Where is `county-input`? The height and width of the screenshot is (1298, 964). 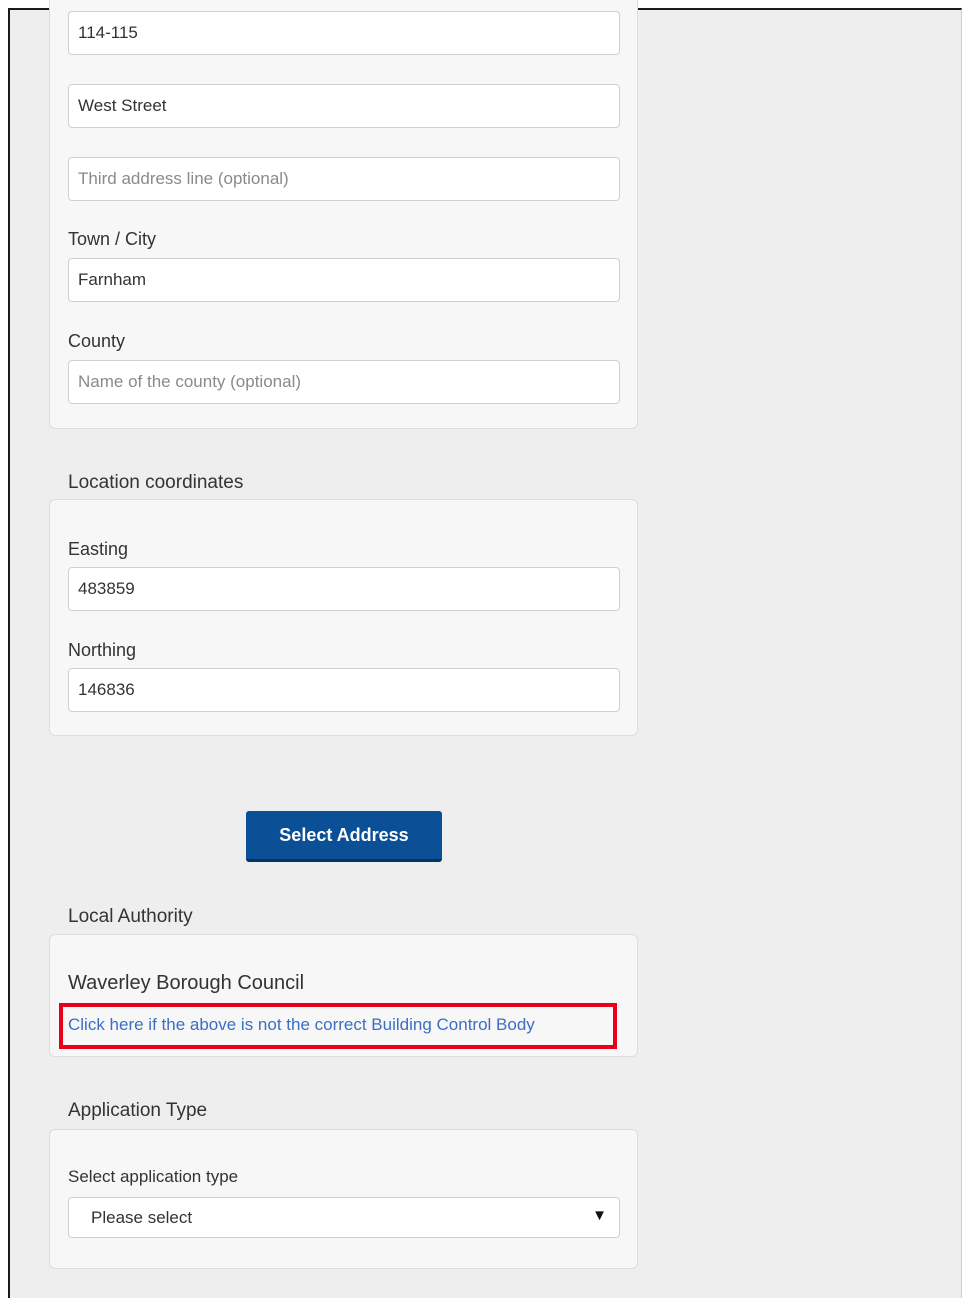 county-input is located at coordinates (344, 382).